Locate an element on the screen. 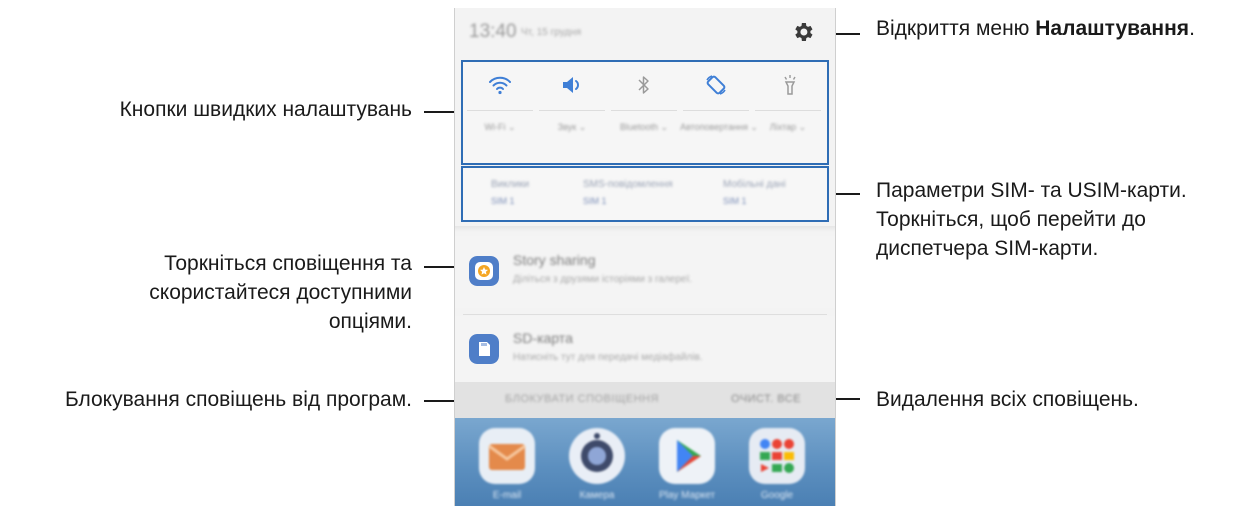 This screenshot has height=506, width=1245. play-store-icon is located at coordinates (687, 456).